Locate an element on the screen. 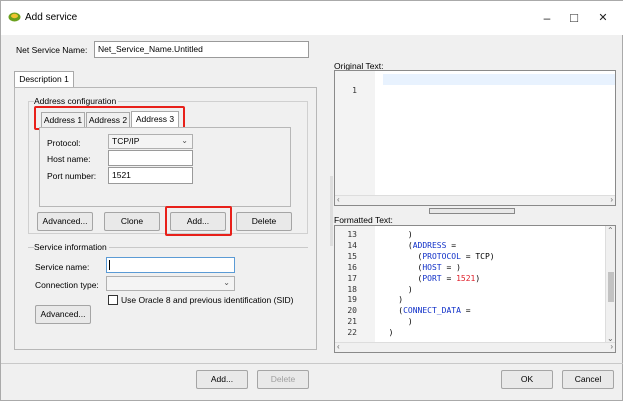 The height and width of the screenshot is (401, 623). minimize-button: – is located at coordinates (547, 18).